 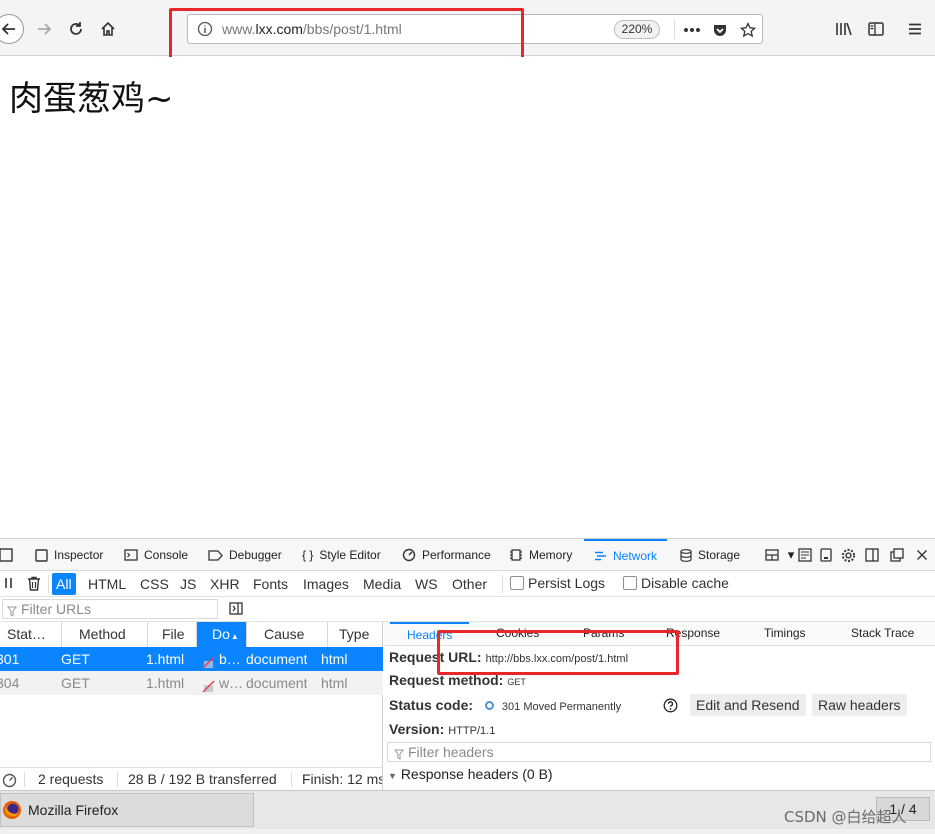 I want to click on clear-trash-icon, so click(x=34, y=585).